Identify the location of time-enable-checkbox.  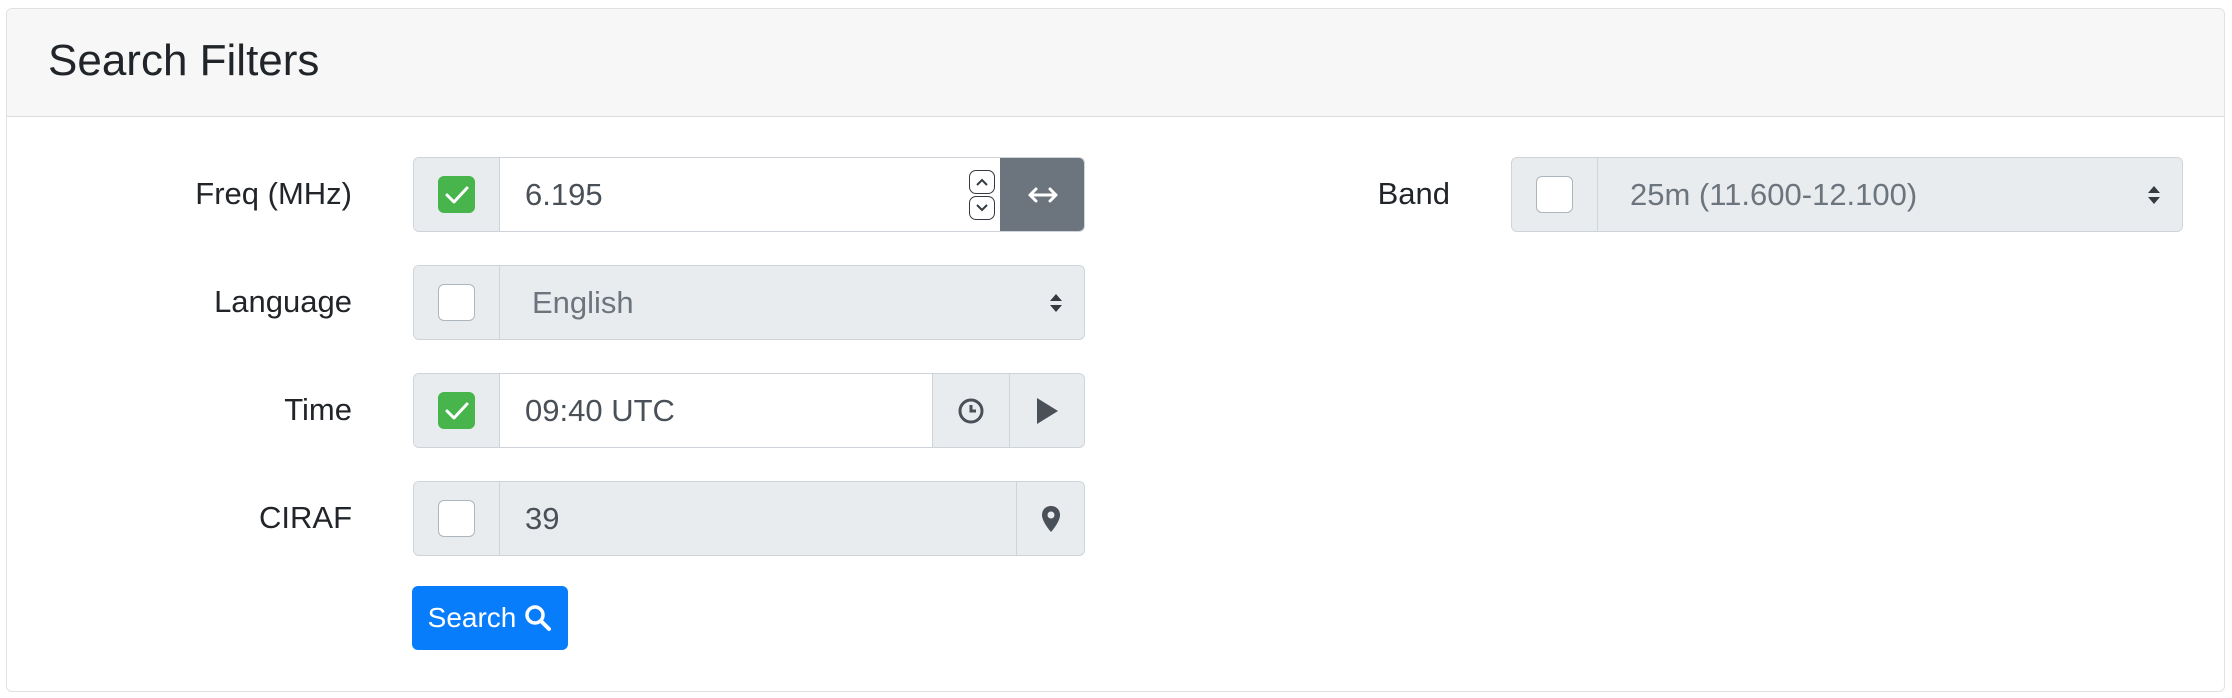
(456, 410).